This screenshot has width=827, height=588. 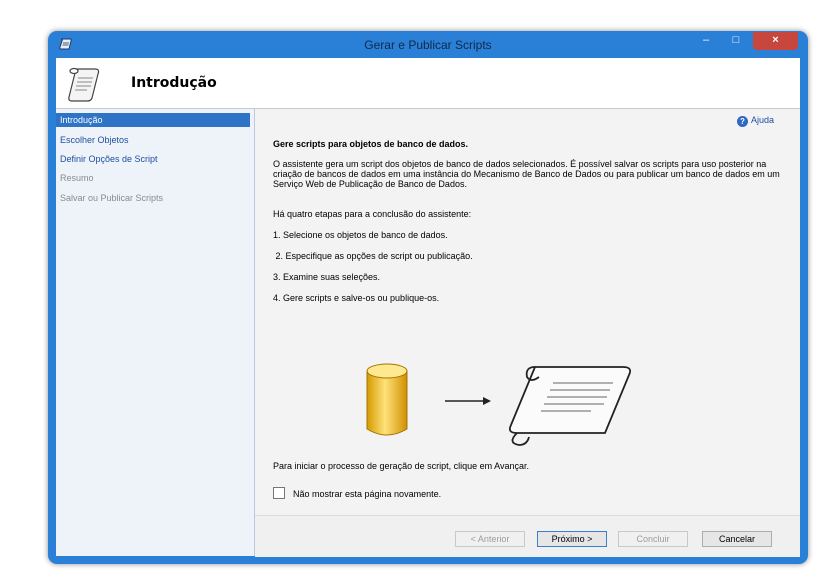 I want to click on sidebar-item-definir-opcoes: Definir Opções de Script, so click(x=153, y=159).